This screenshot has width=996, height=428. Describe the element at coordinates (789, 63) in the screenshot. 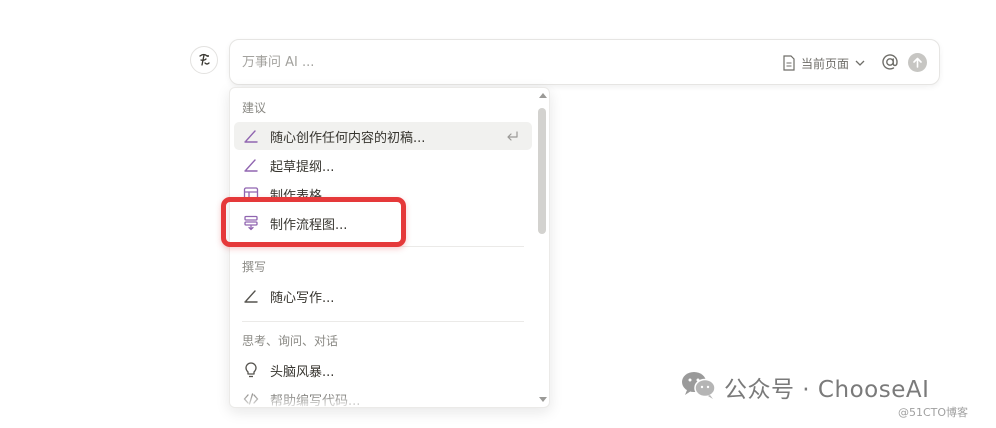

I see `page-icon` at that location.